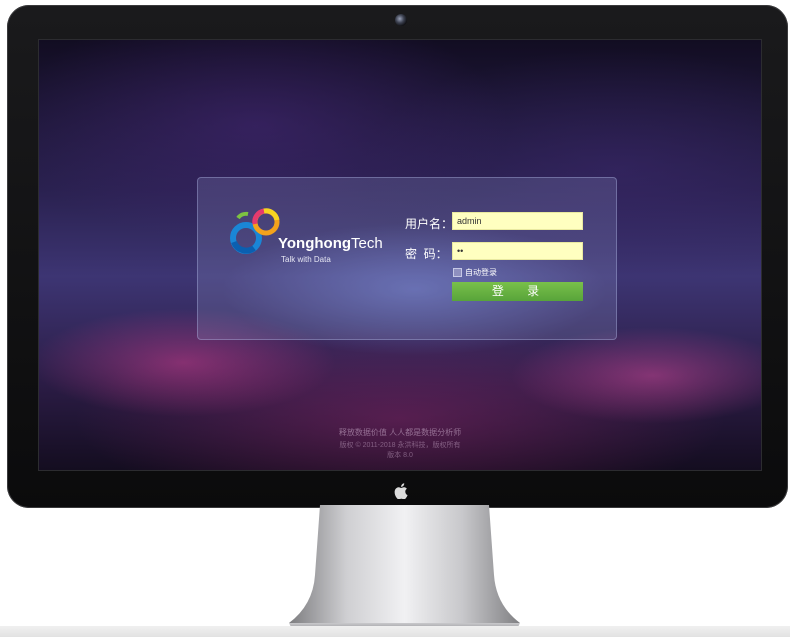  Describe the element at coordinates (395, 631) in the screenshot. I see `floor-shadow` at that location.